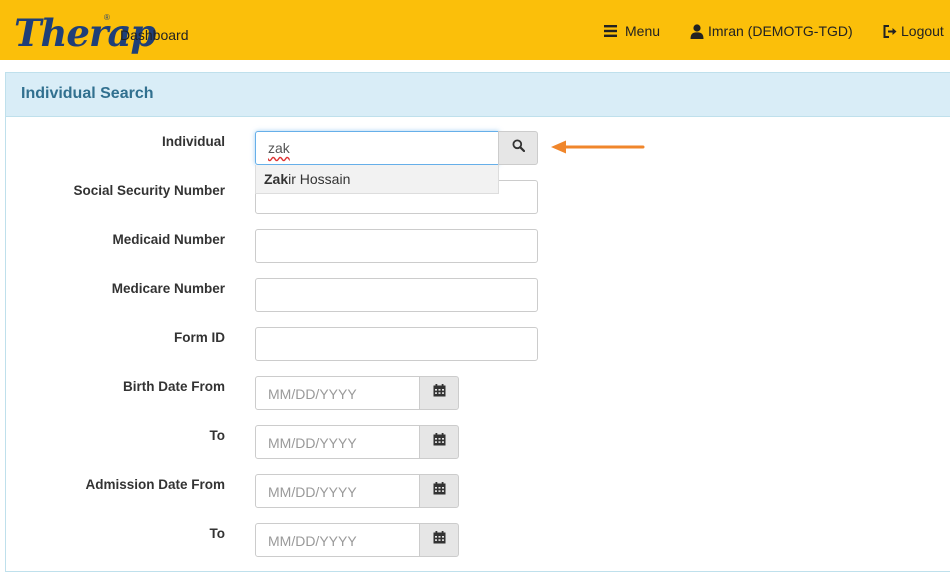 The width and height of the screenshot is (950, 572). Describe the element at coordinates (87, 93) in the screenshot. I see `panel-title: Individual Search` at that location.